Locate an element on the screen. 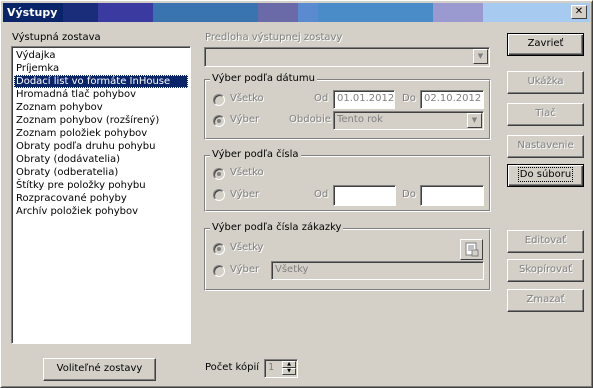 The height and width of the screenshot is (388, 593). list-item: Dodací list vo formáte InHouse is located at coordinates (101, 81).